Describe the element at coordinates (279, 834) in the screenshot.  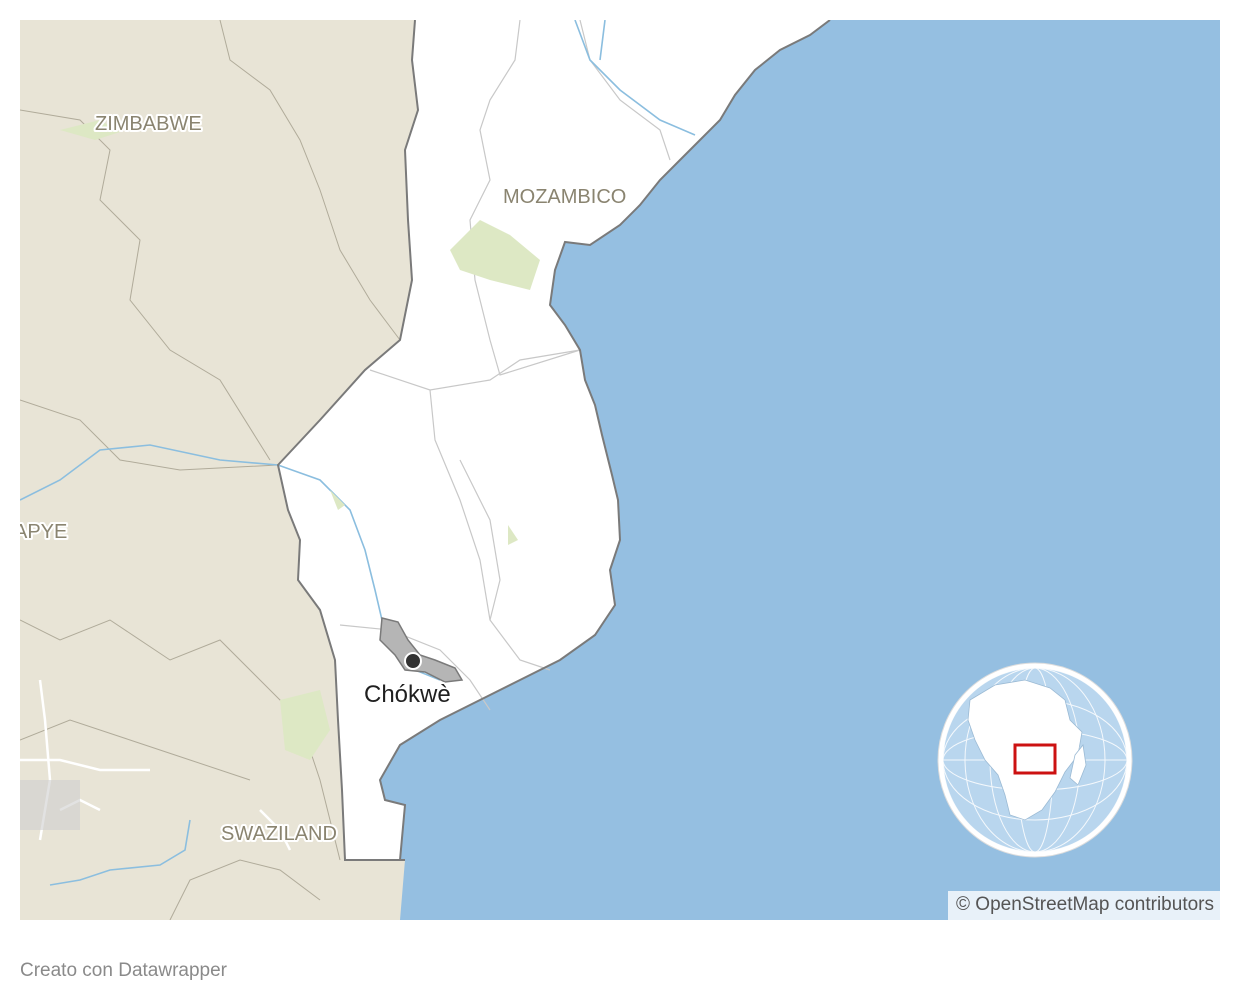
I see `label-swaziland: SWAZILAND` at that location.